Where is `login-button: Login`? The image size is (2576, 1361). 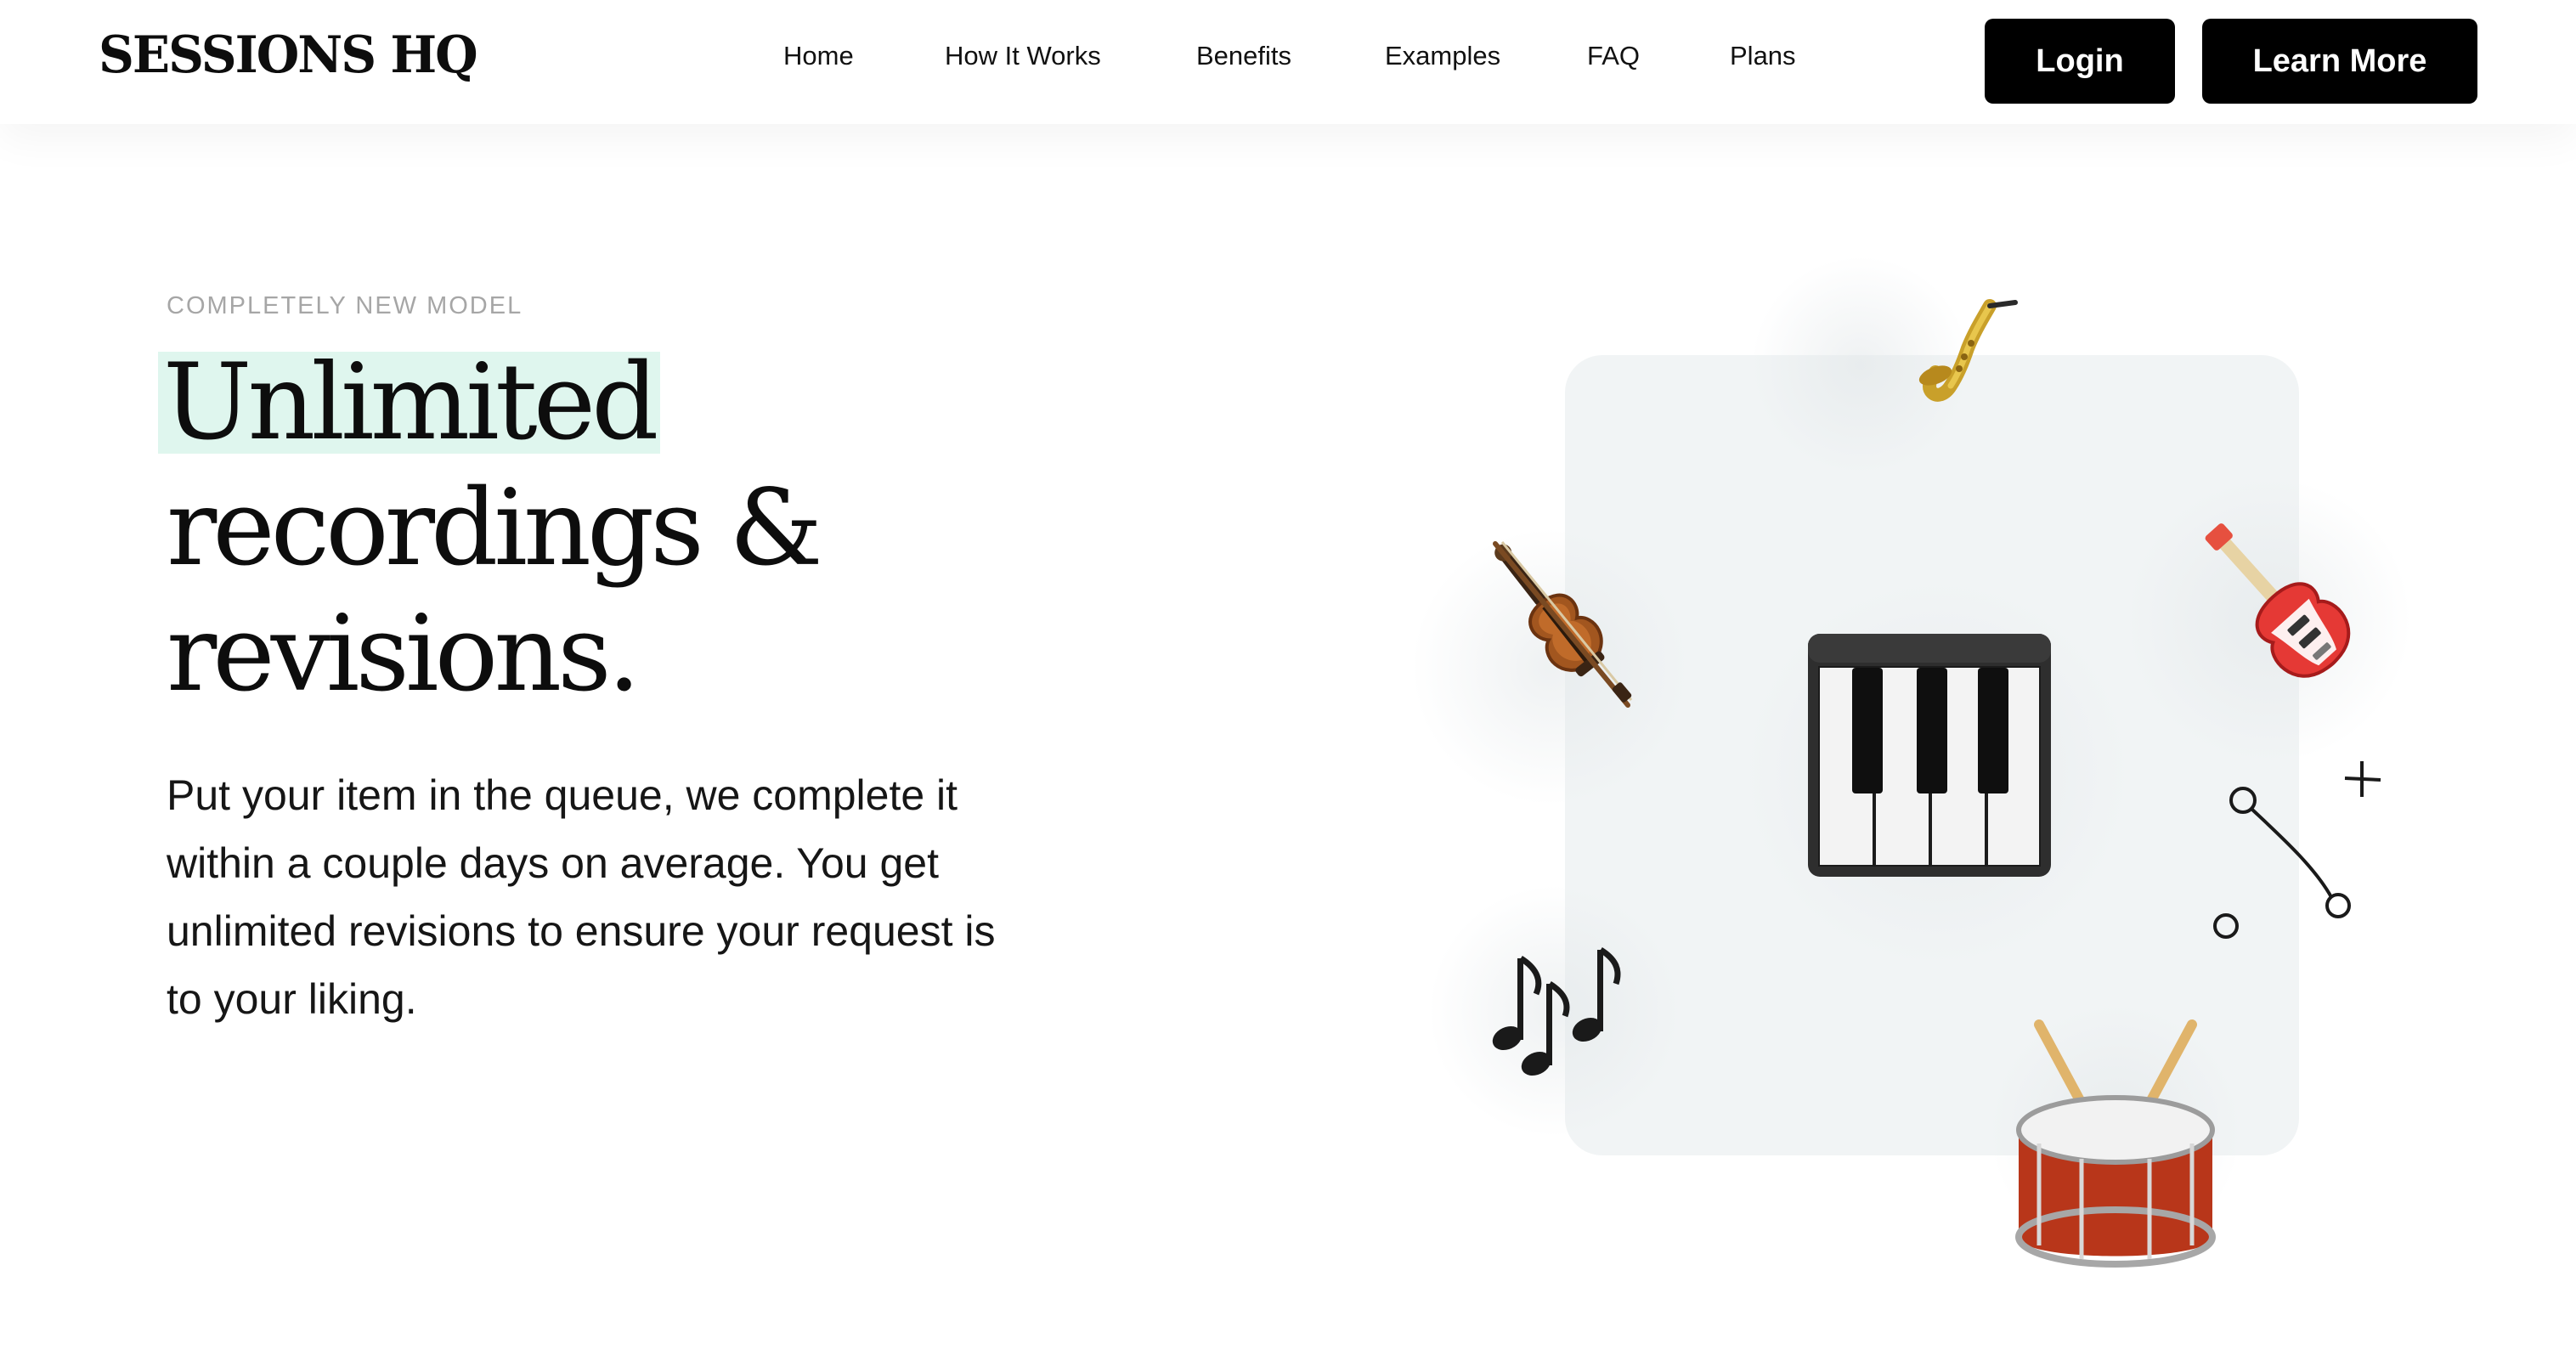 login-button: Login is located at coordinates (2080, 61).